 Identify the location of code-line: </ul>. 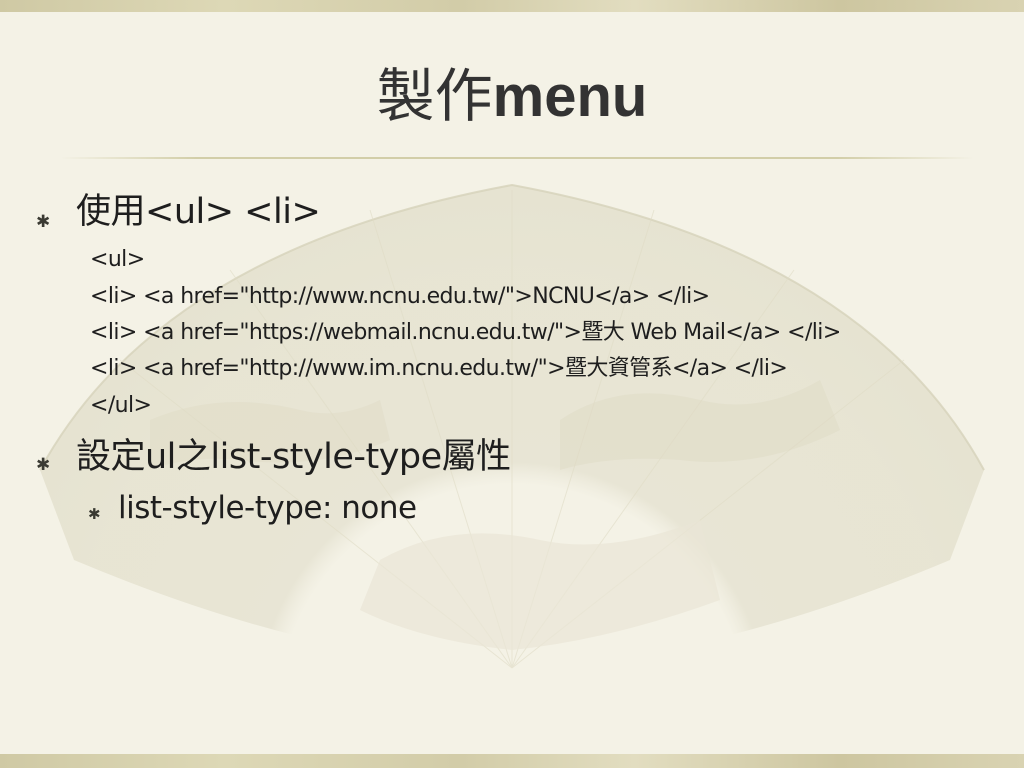
(121, 405).